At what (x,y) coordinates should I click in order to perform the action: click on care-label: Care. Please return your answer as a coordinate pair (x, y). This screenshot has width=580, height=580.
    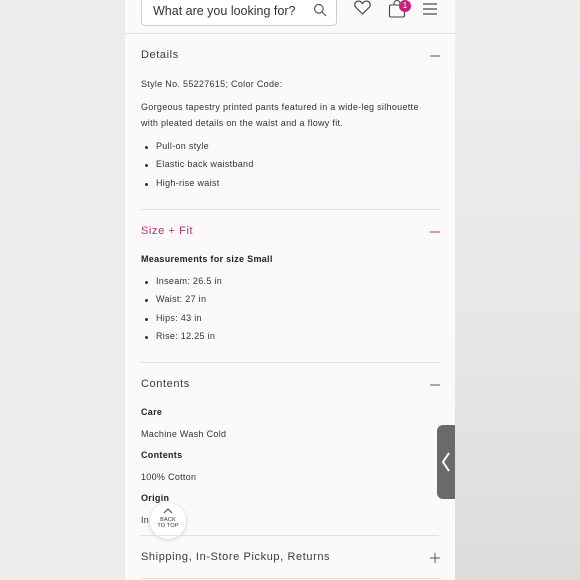
    Looking at the image, I should click on (152, 412).